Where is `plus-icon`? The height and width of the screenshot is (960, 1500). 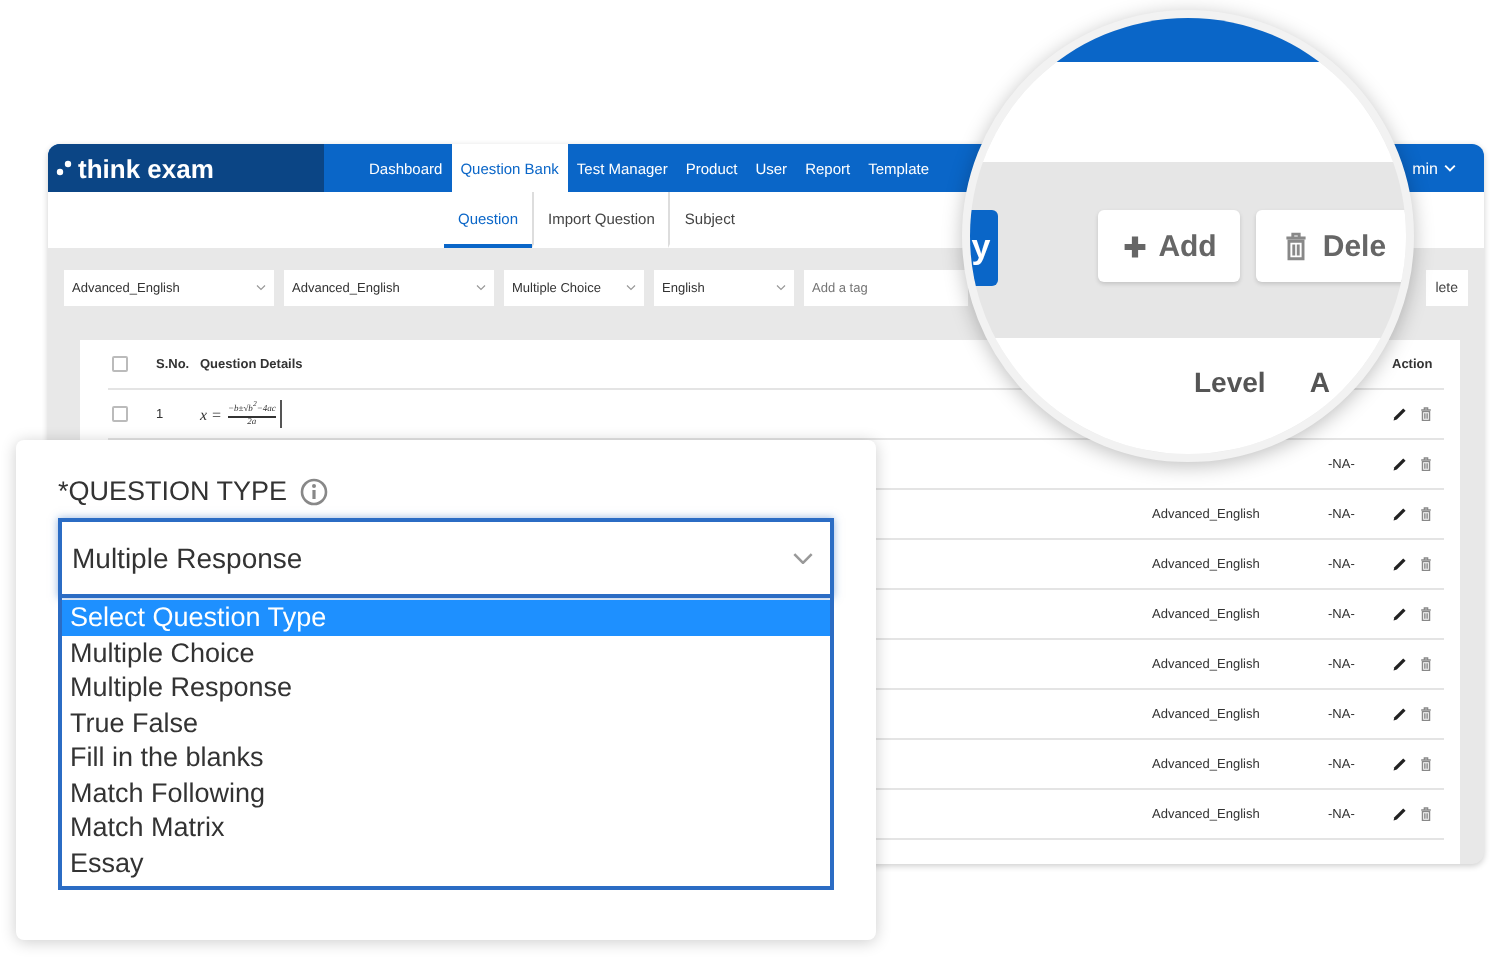
plus-icon is located at coordinates (1135, 246).